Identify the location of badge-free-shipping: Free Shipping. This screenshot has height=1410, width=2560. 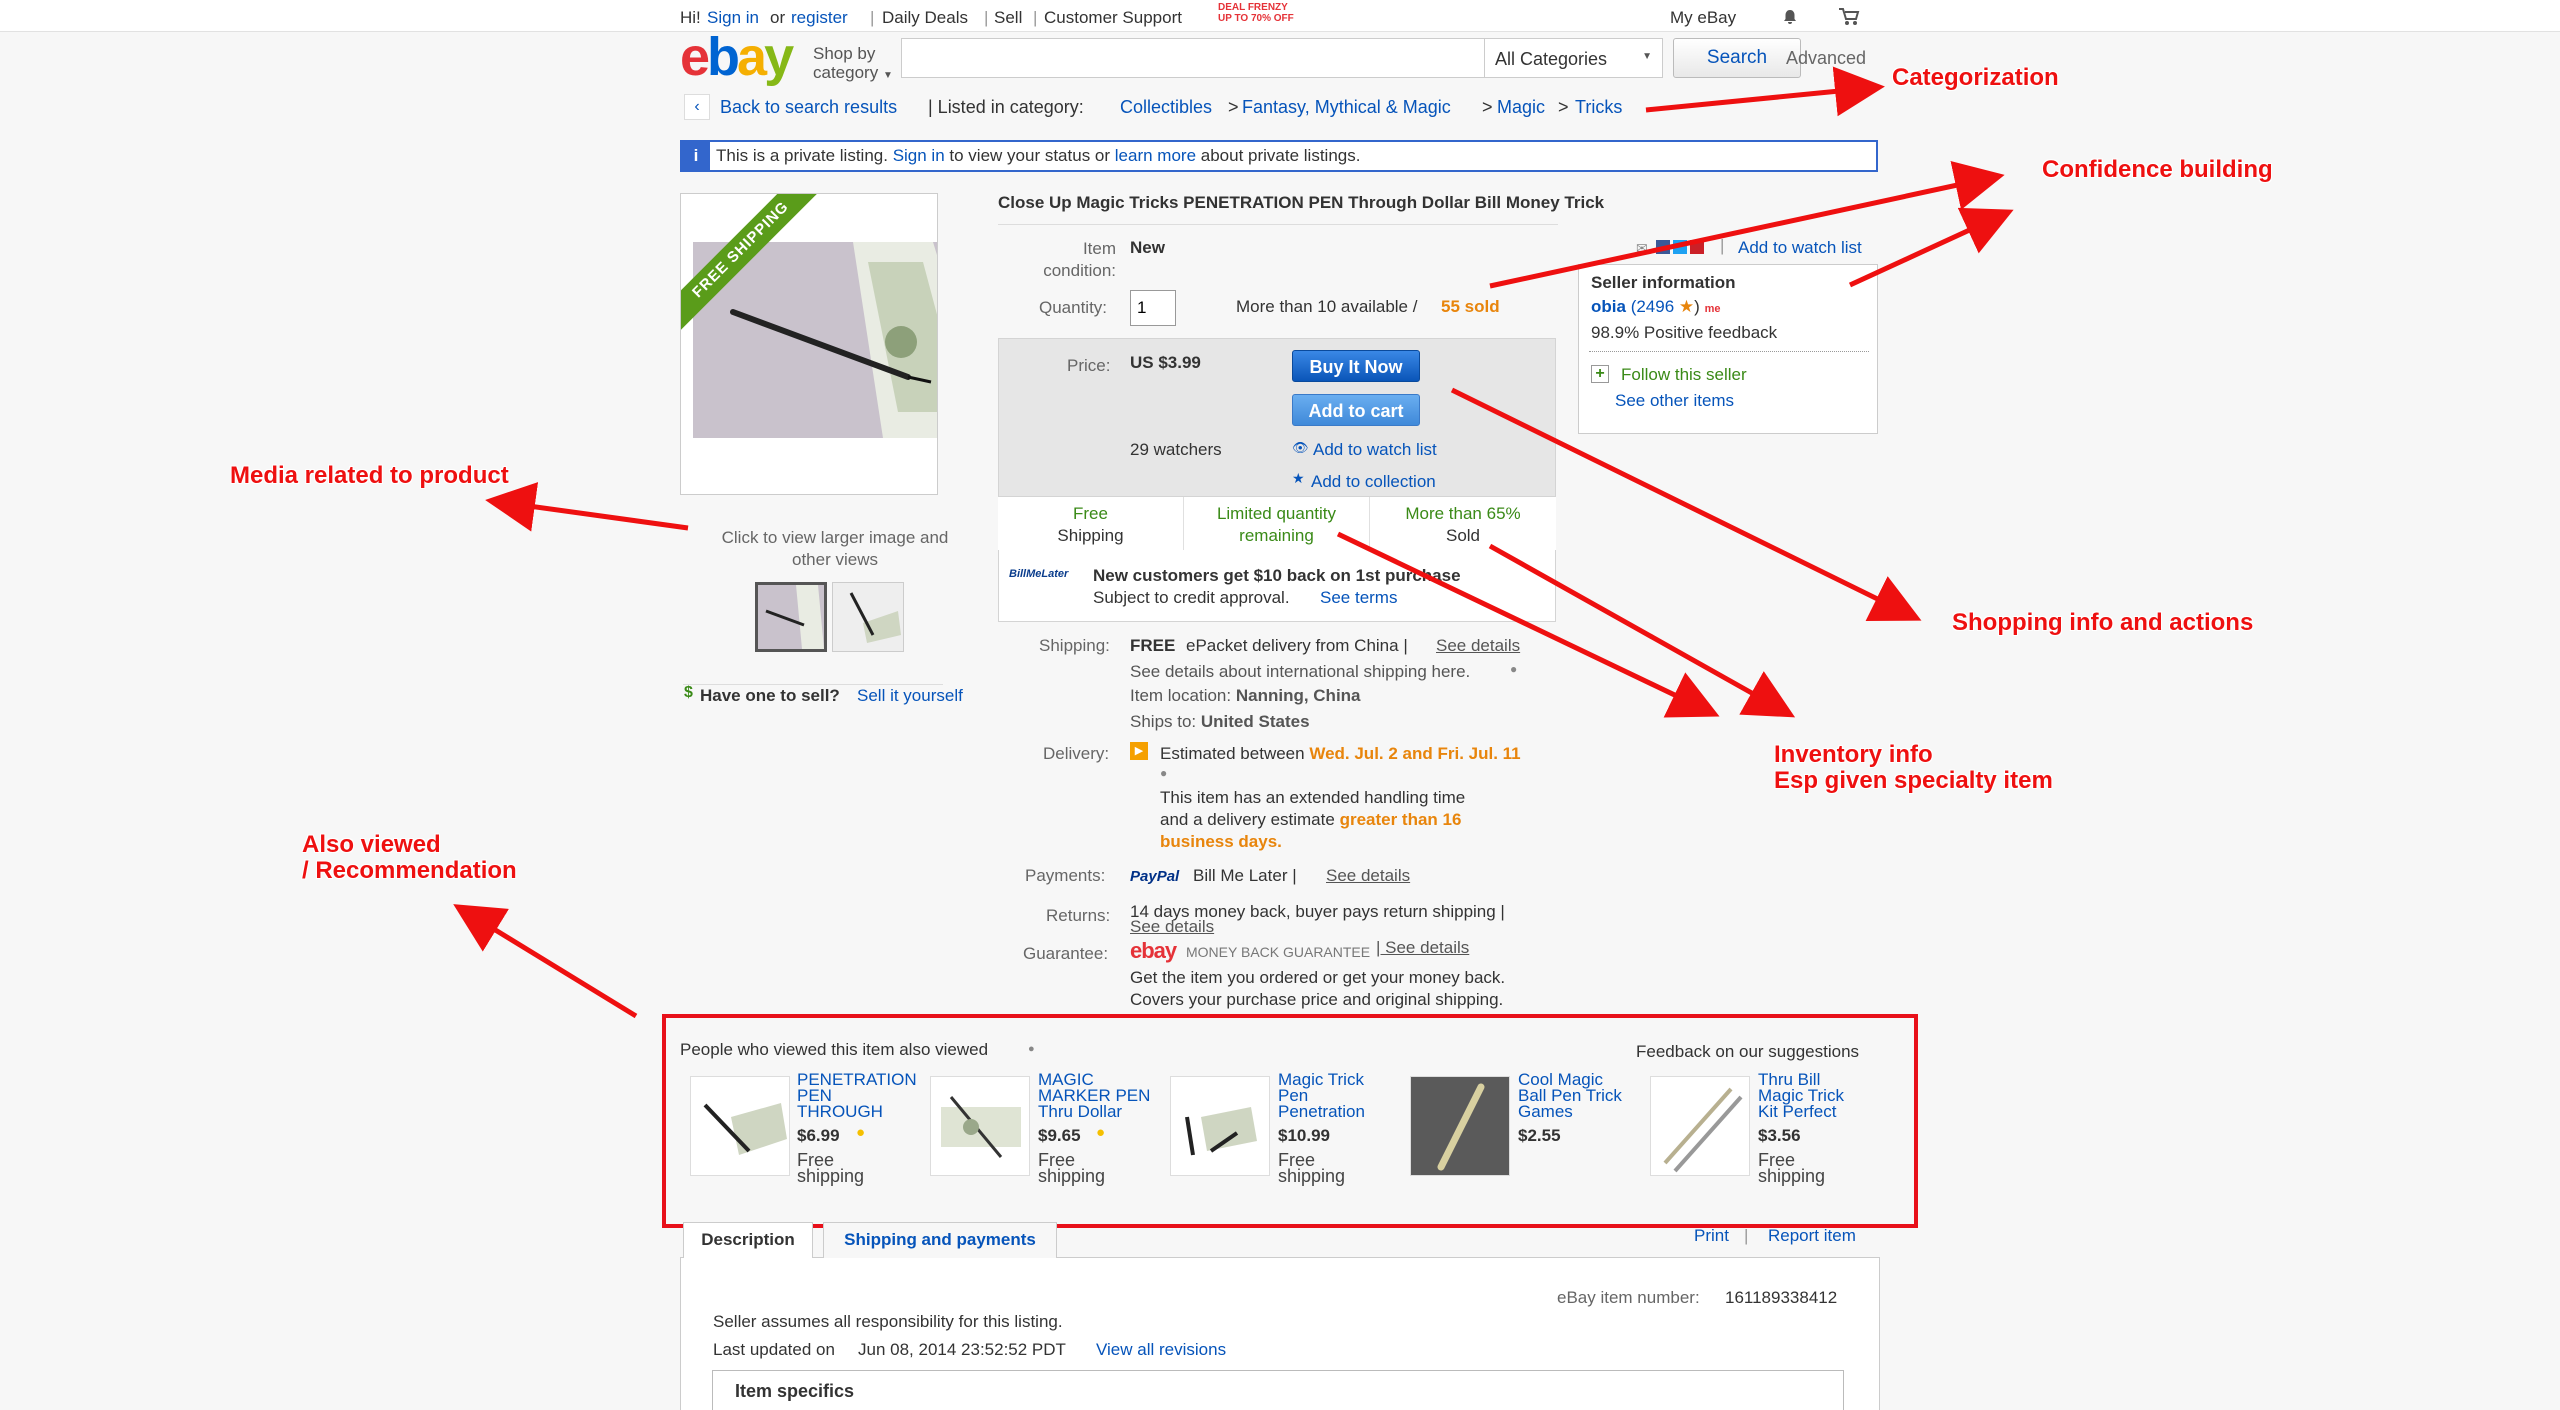
(1091, 524).